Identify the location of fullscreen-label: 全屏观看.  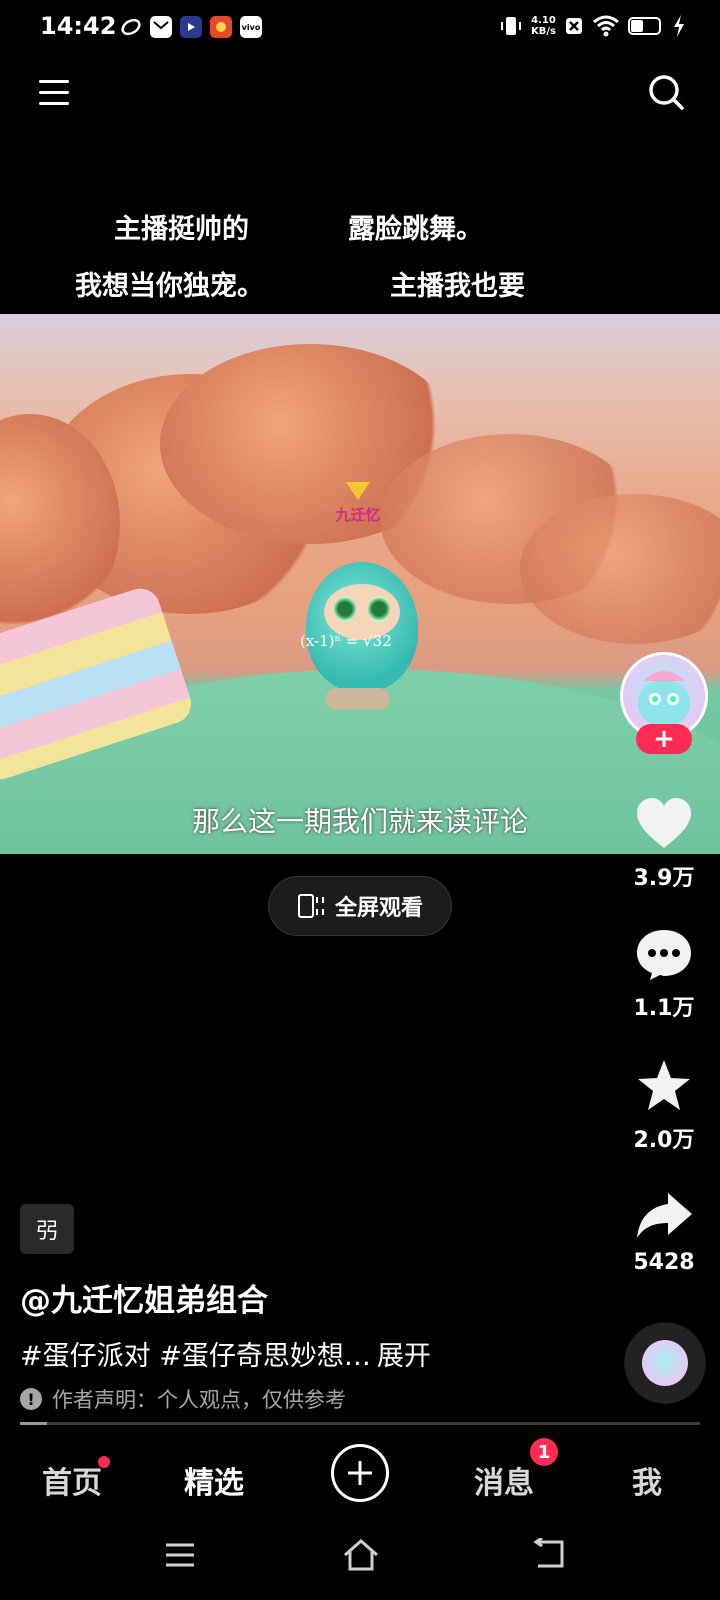
(378, 908).